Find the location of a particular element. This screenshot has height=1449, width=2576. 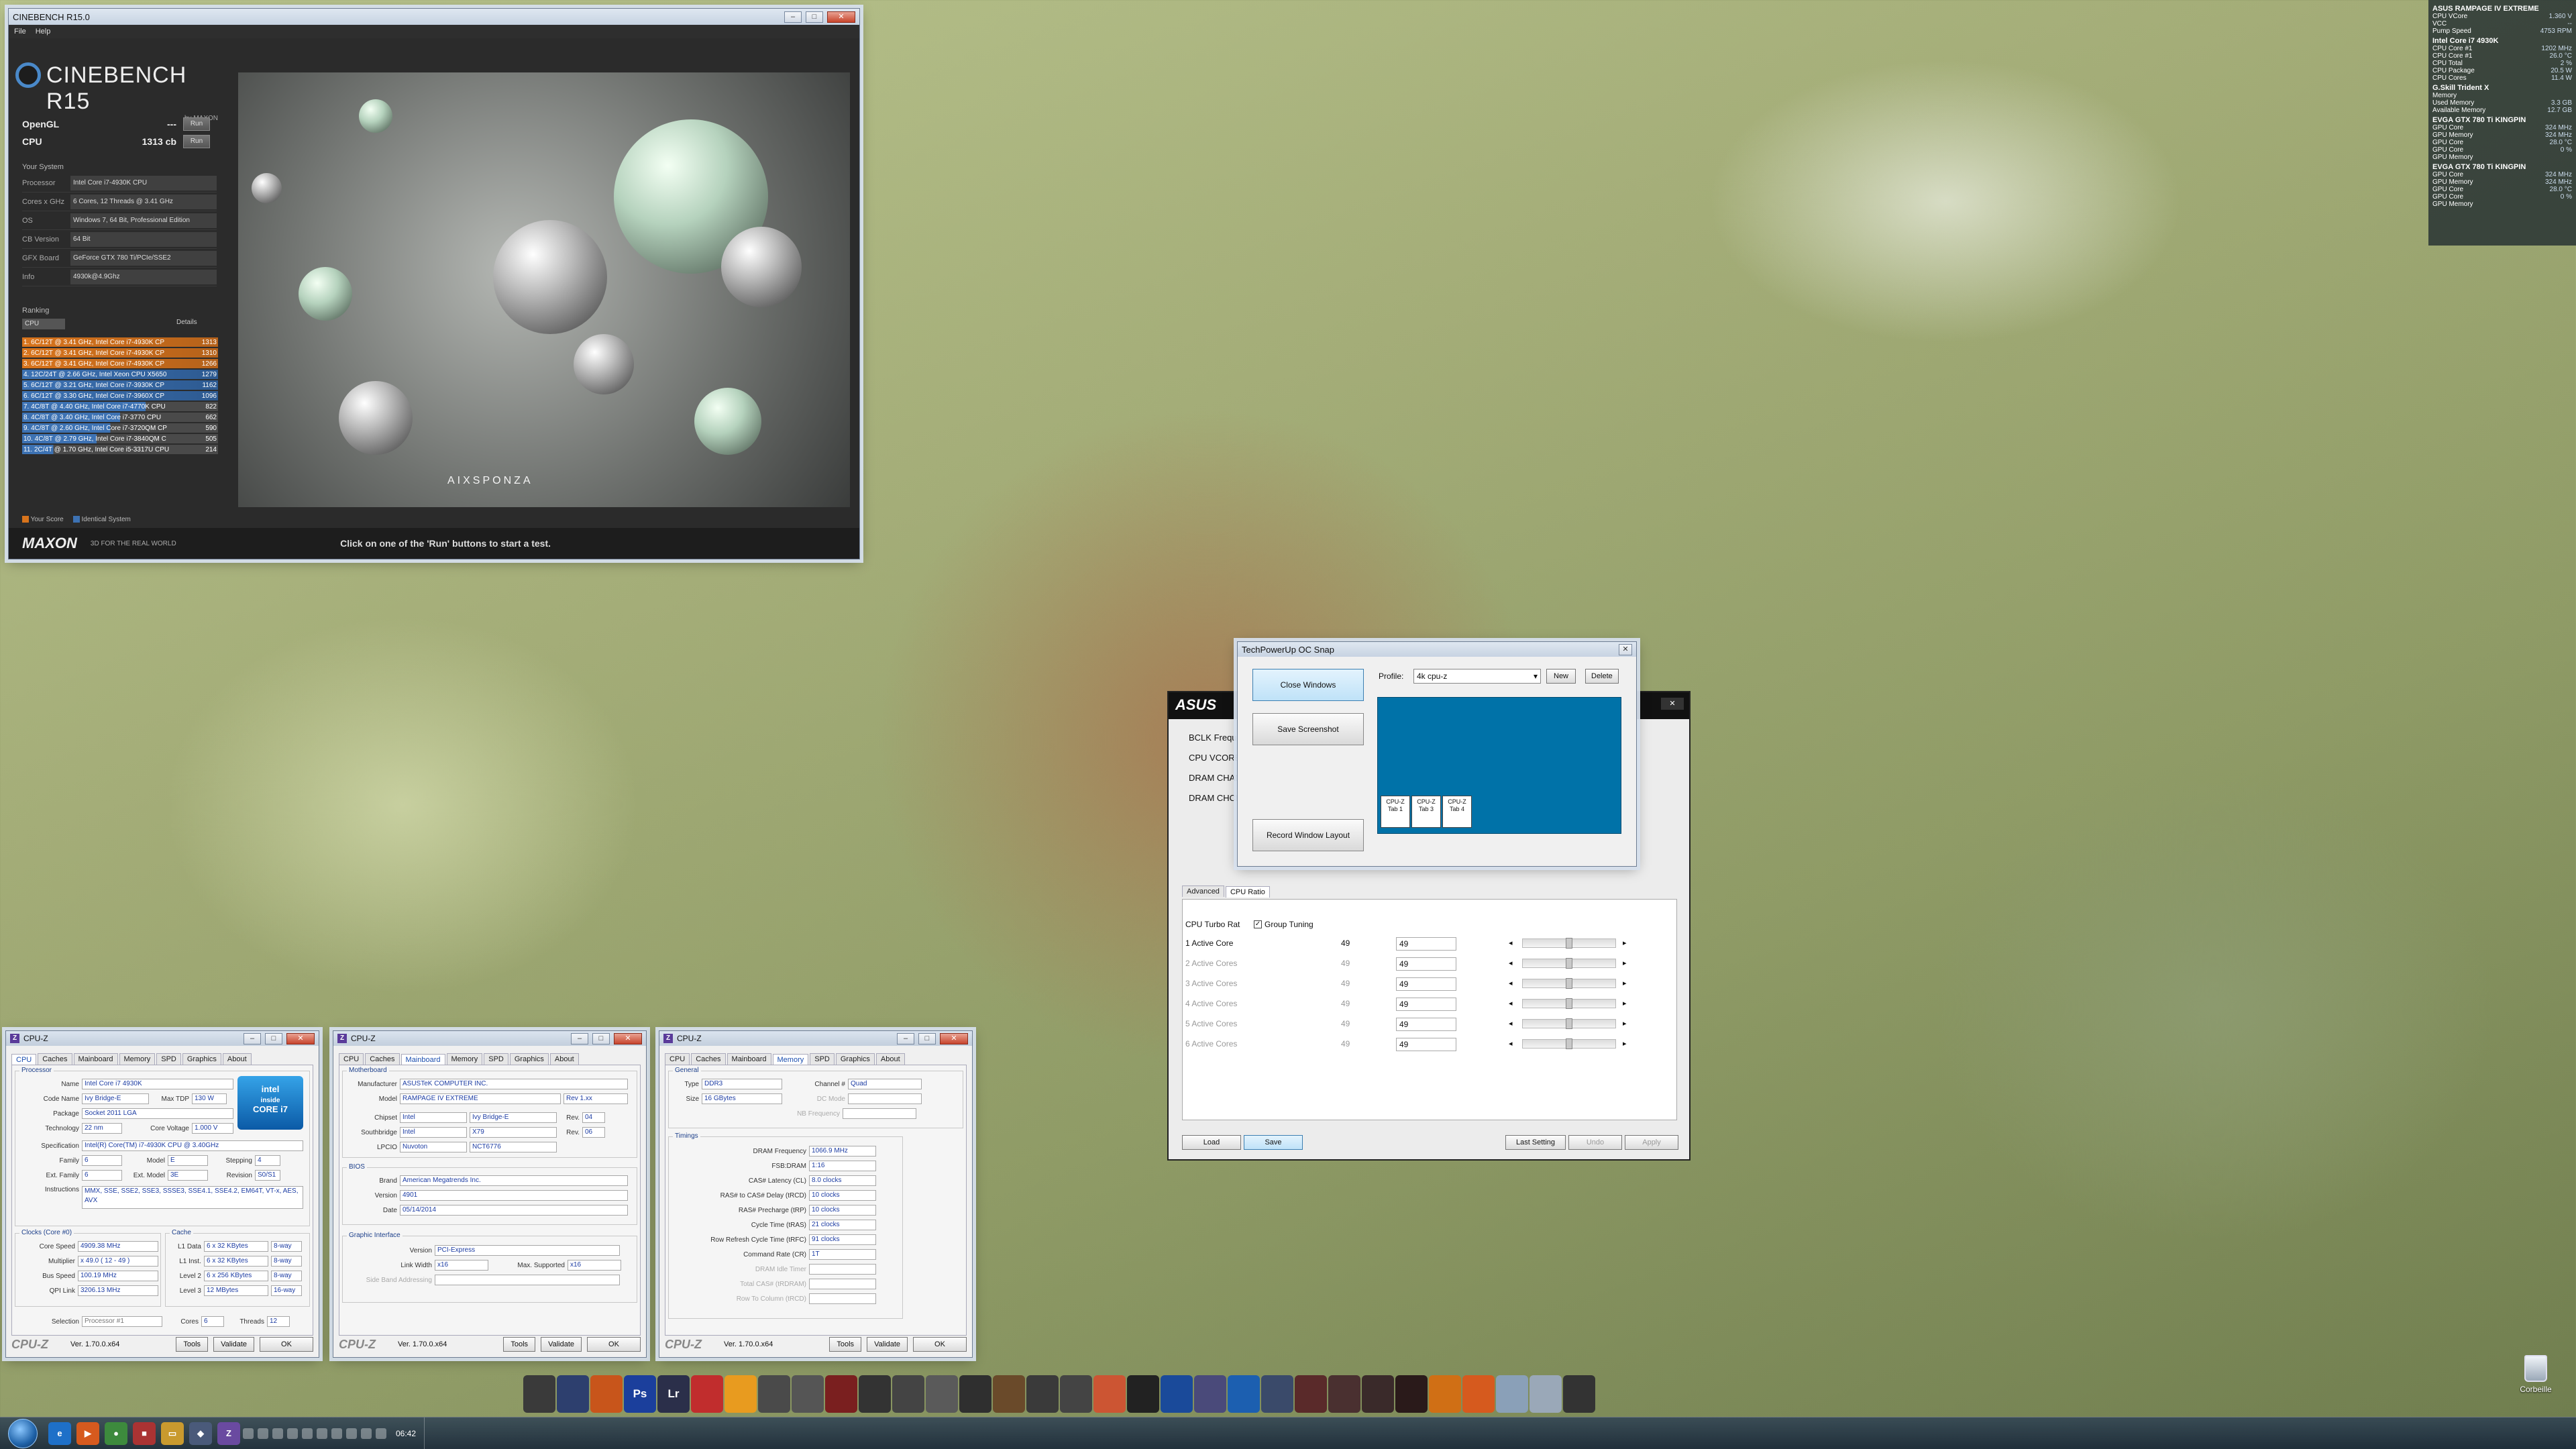

tab-mainboard: Mainboard is located at coordinates (749, 1059).